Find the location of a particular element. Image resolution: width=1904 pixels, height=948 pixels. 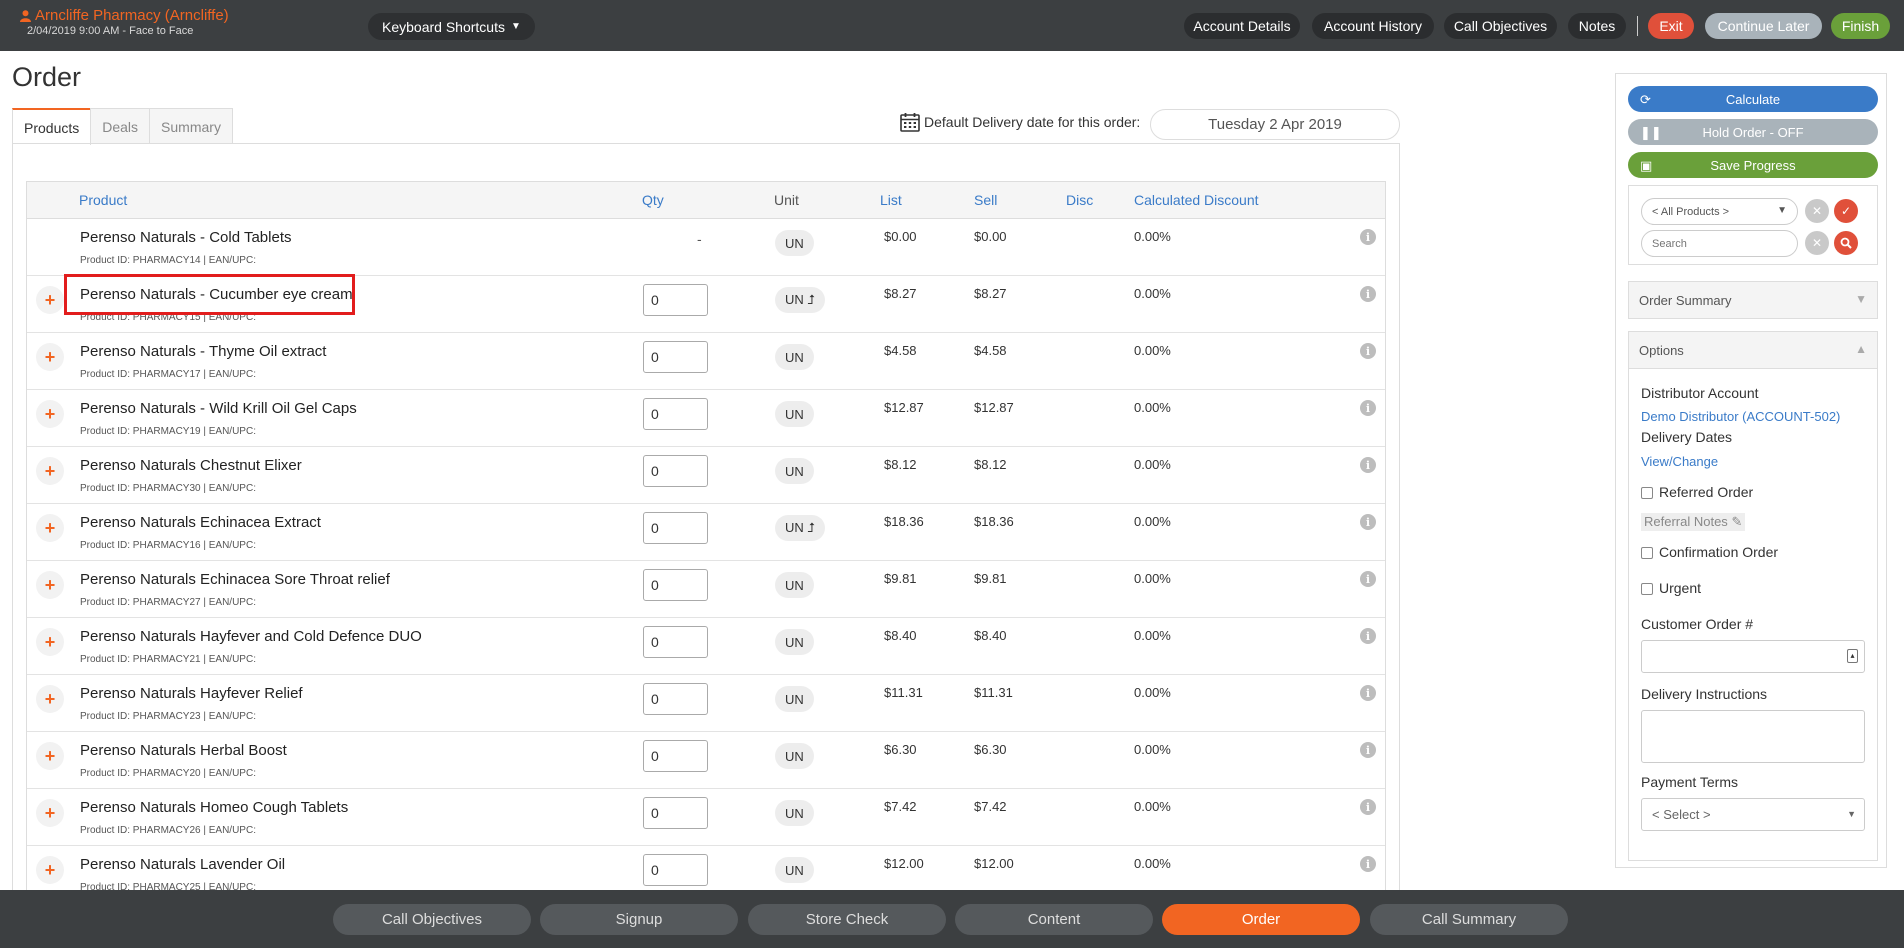

urgent-option: Urgent is located at coordinates (1671, 588).